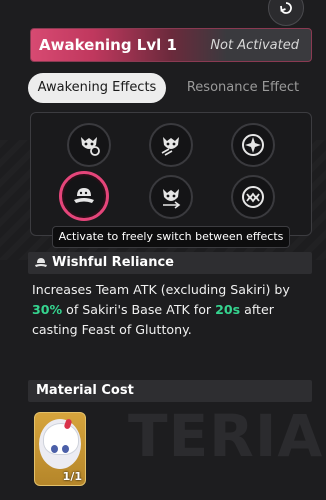 The height and width of the screenshot is (500, 326). I want to click on awakening-header: Awakening Lvl 1 Not Activated, so click(171, 45).